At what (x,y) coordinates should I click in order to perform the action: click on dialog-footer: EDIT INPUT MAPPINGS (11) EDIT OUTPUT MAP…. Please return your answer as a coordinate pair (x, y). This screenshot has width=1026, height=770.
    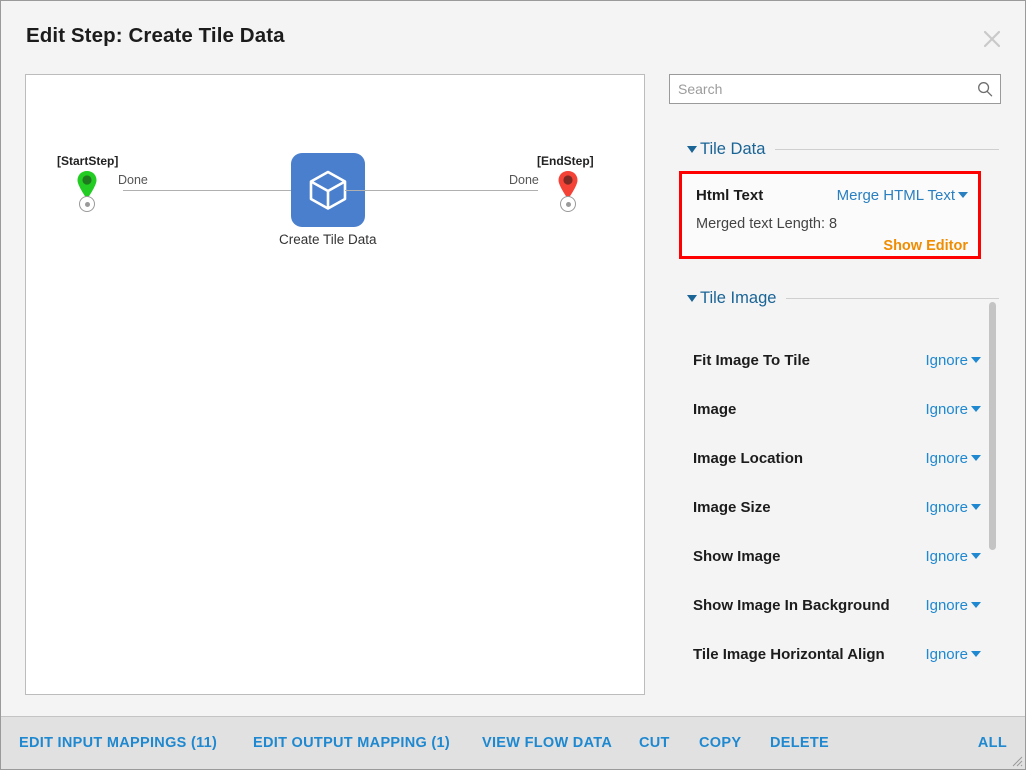
    Looking at the image, I should click on (513, 742).